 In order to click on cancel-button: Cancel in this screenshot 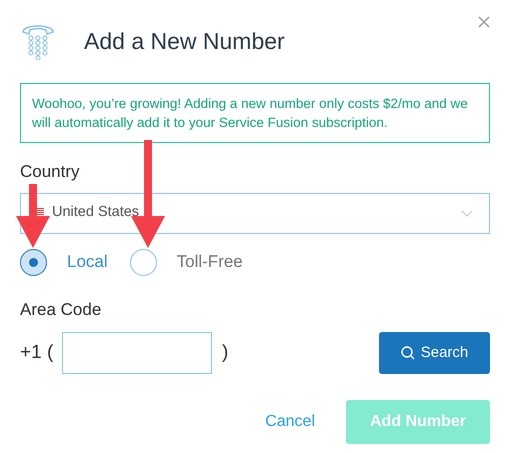, I will do `click(290, 422)`.